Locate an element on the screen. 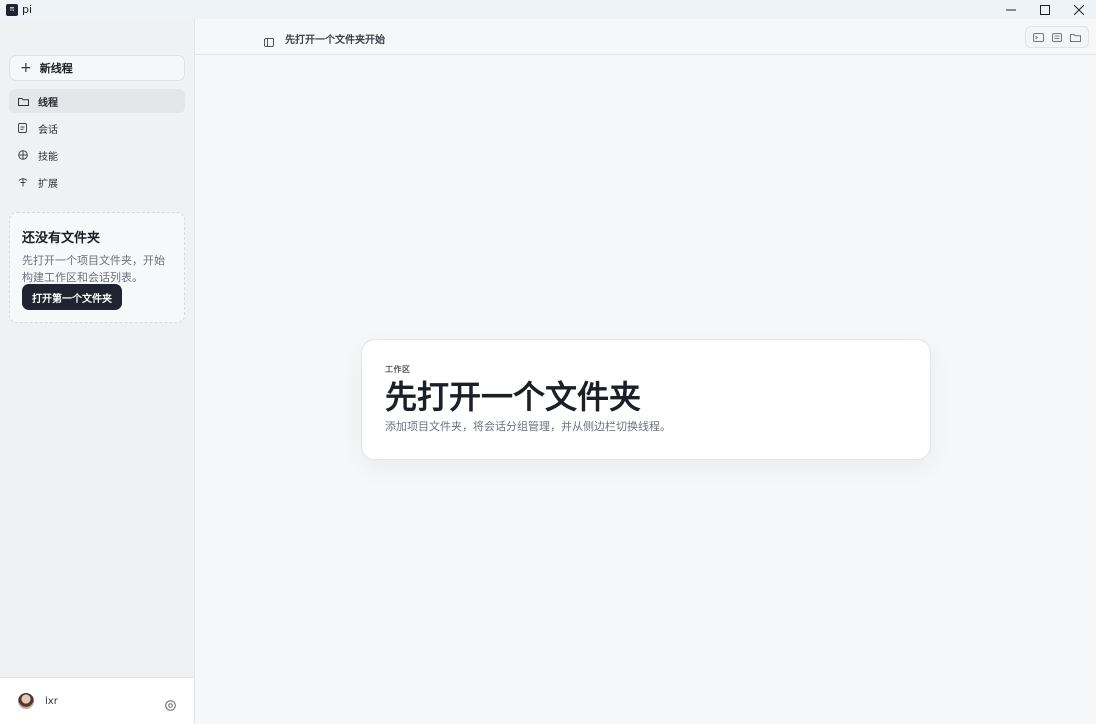 Image resolution: width=1096 pixels, height=724 pixels. sidebar-item-extensions: 扩展 is located at coordinates (97, 182).